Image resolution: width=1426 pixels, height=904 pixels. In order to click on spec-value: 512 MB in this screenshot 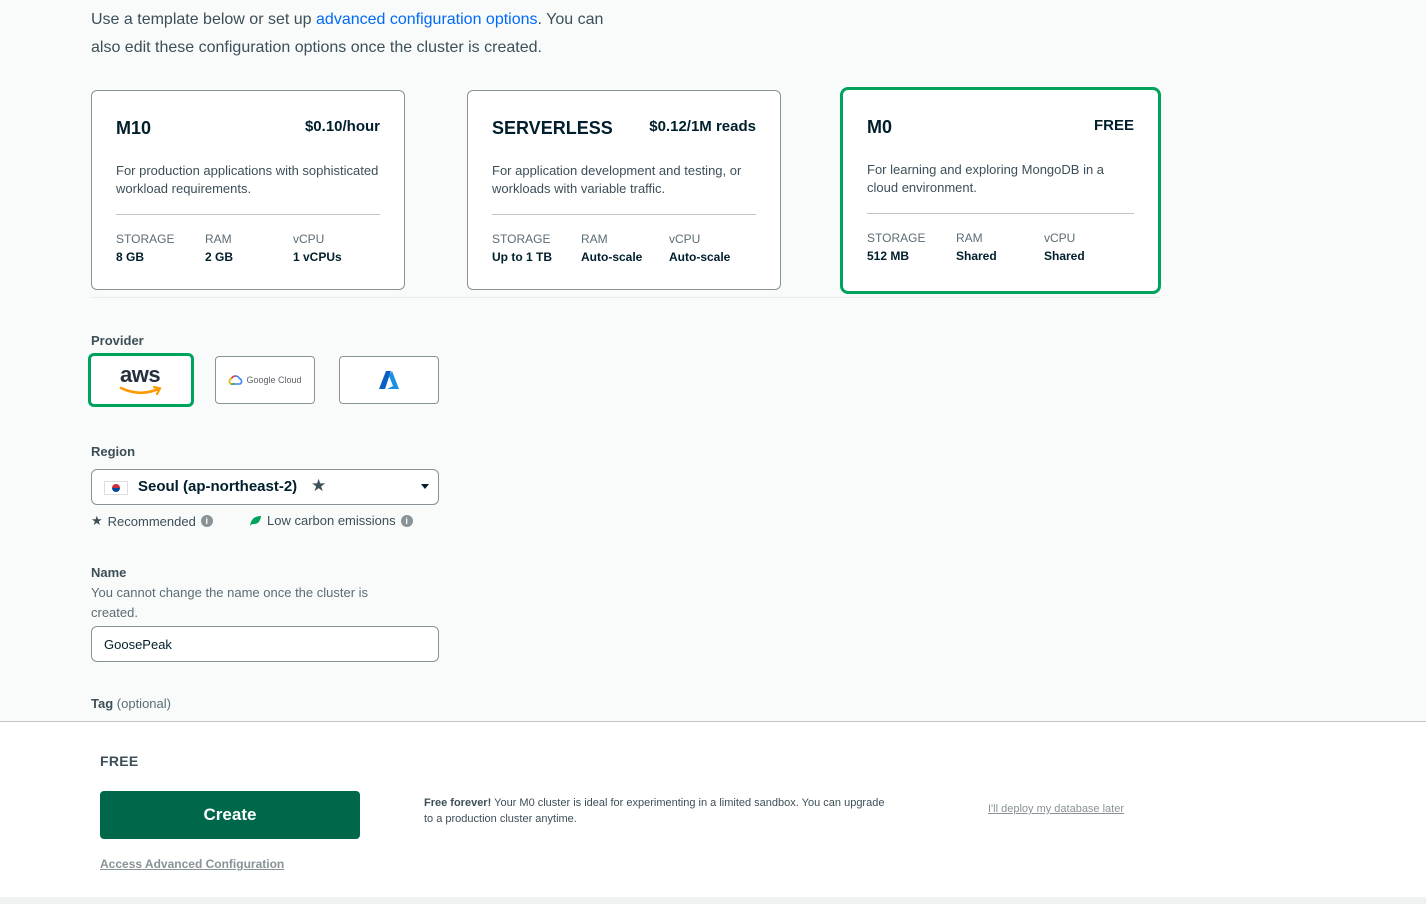, I will do `click(888, 256)`.